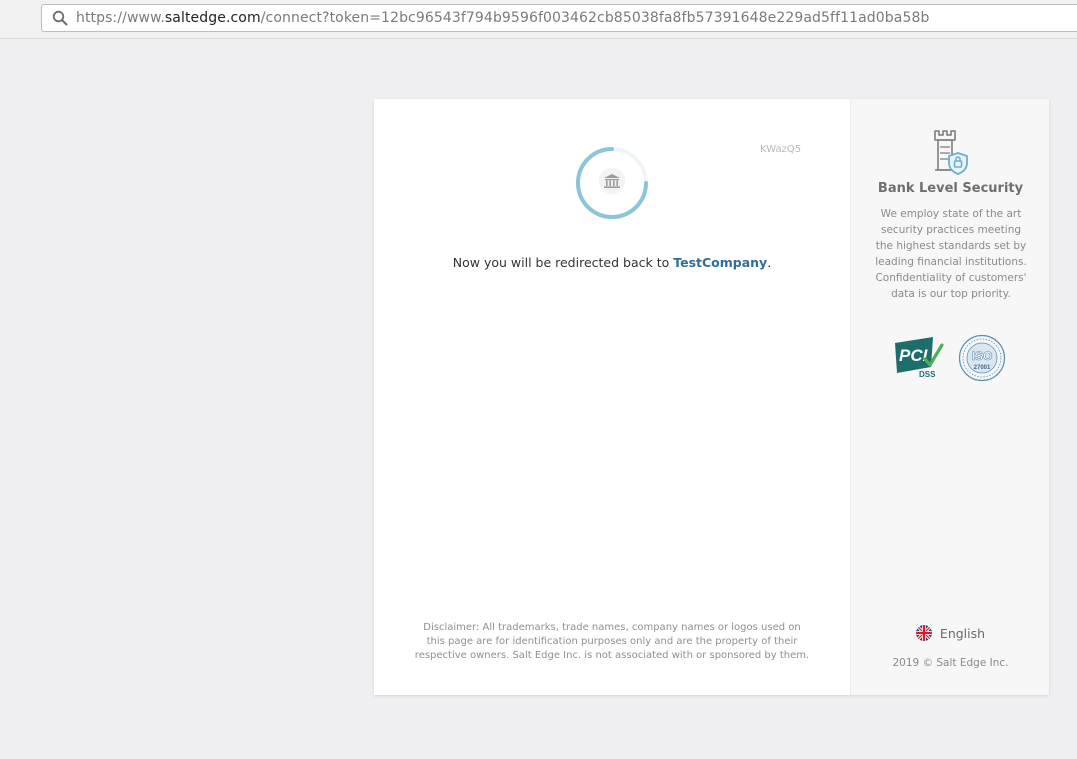 Image resolution: width=1077 pixels, height=759 pixels. I want to click on language-label: English, so click(962, 633).